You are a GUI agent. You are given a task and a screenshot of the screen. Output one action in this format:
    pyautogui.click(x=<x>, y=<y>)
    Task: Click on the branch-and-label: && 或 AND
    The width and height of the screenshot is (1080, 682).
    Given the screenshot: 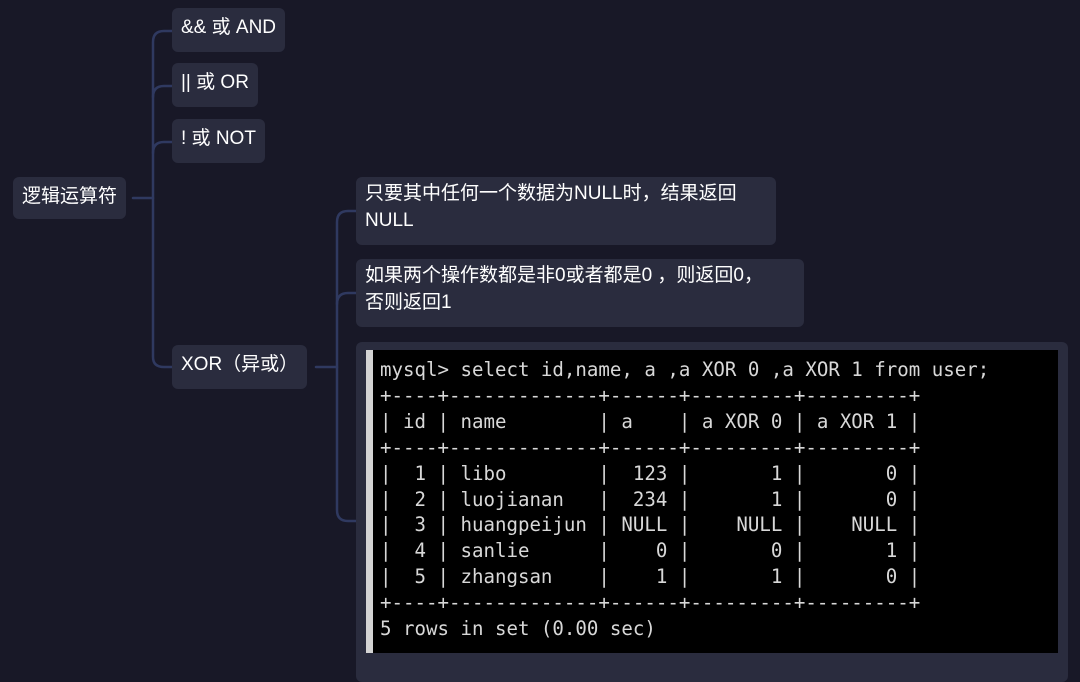 What is the action you would take?
    pyautogui.click(x=229, y=27)
    